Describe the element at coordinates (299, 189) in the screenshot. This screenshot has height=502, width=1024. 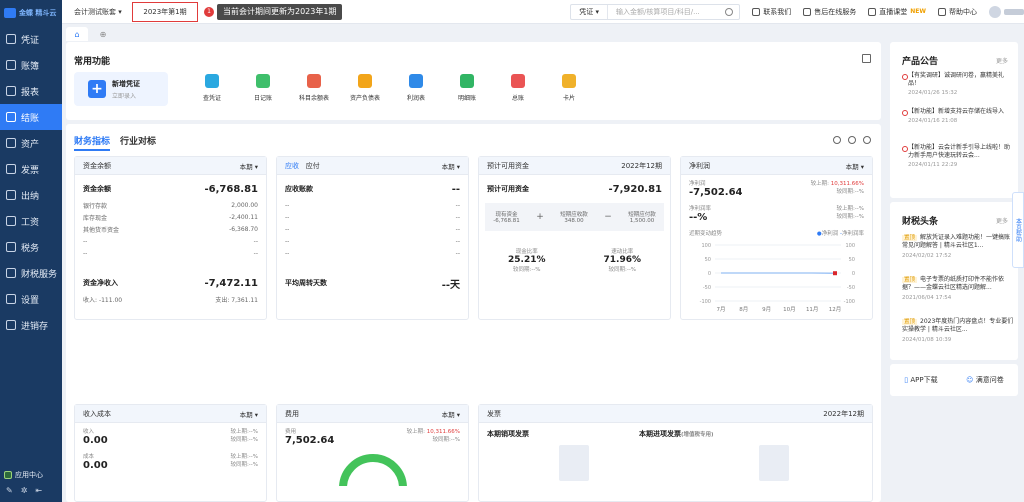
I see `receivable-label: 应收账款` at that location.